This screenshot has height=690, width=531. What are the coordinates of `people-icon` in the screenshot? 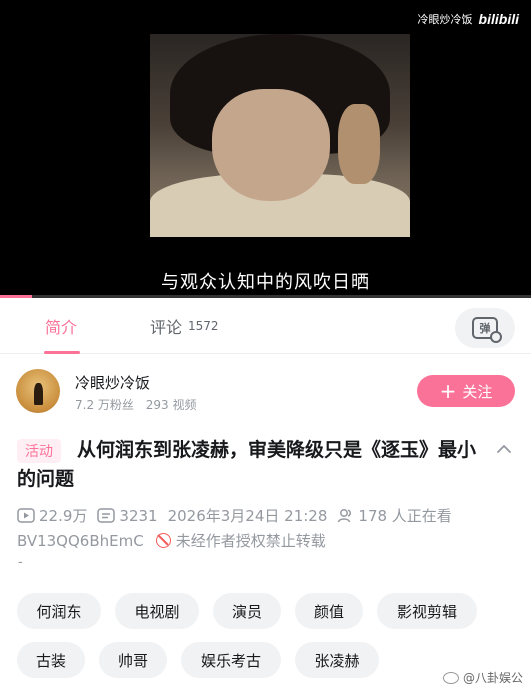 It's located at (345, 516).